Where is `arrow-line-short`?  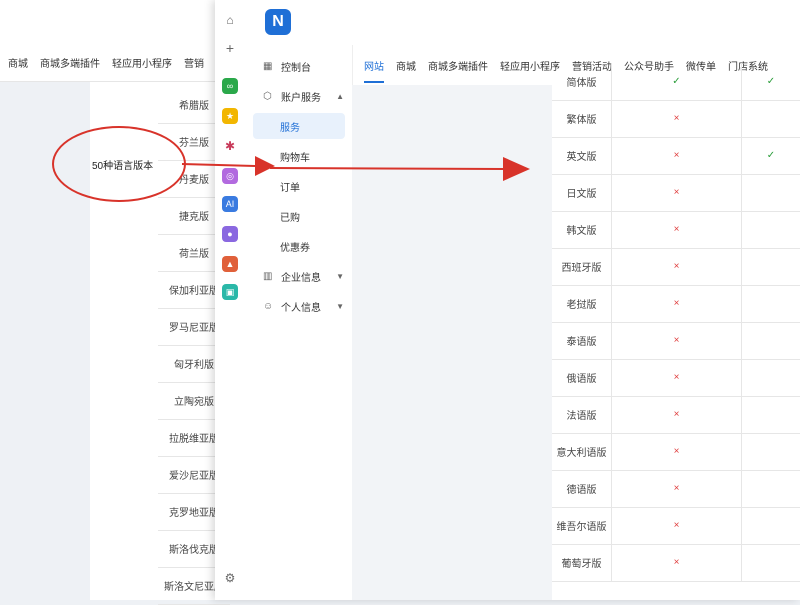
arrow-line-short is located at coordinates (218, 165).